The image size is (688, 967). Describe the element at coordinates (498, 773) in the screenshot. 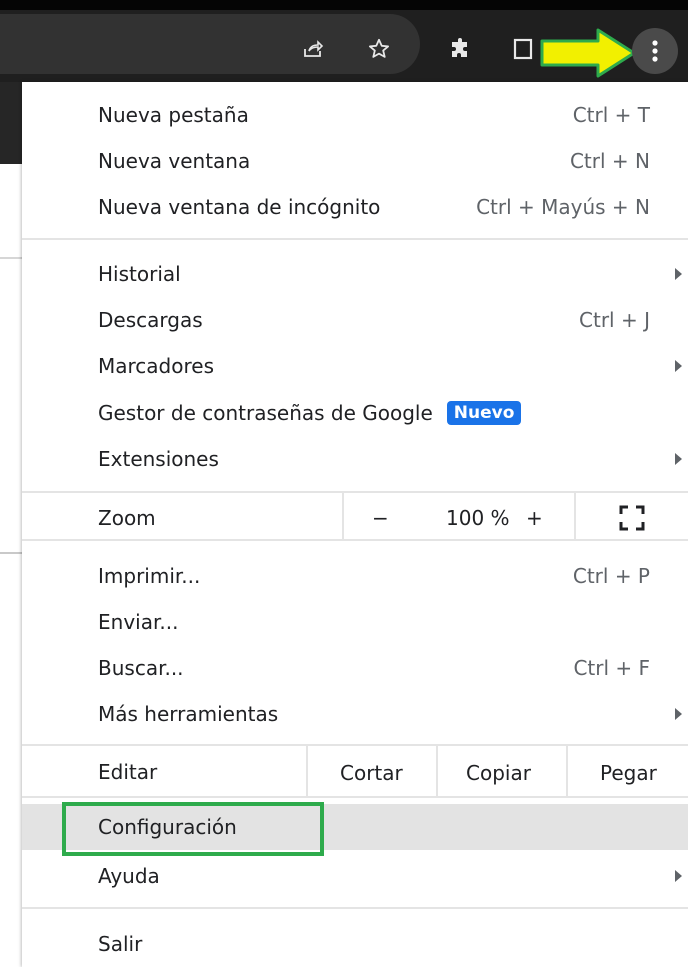

I see `copy-button: Copiar` at that location.